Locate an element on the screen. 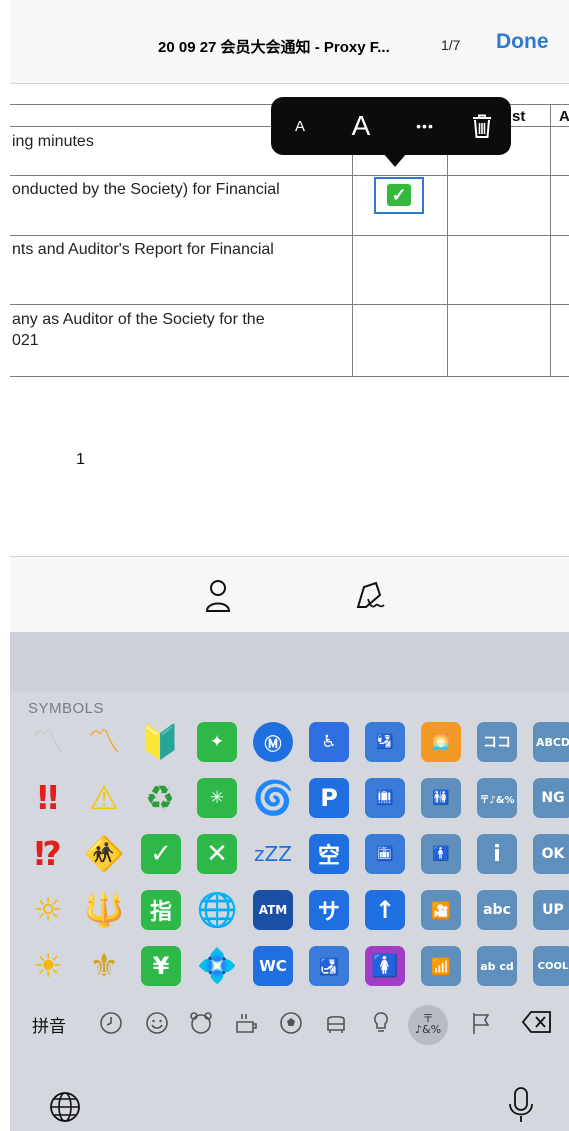 The height and width of the screenshot is (1131, 569). emoji-key: Ⓜ is located at coordinates (273, 742).